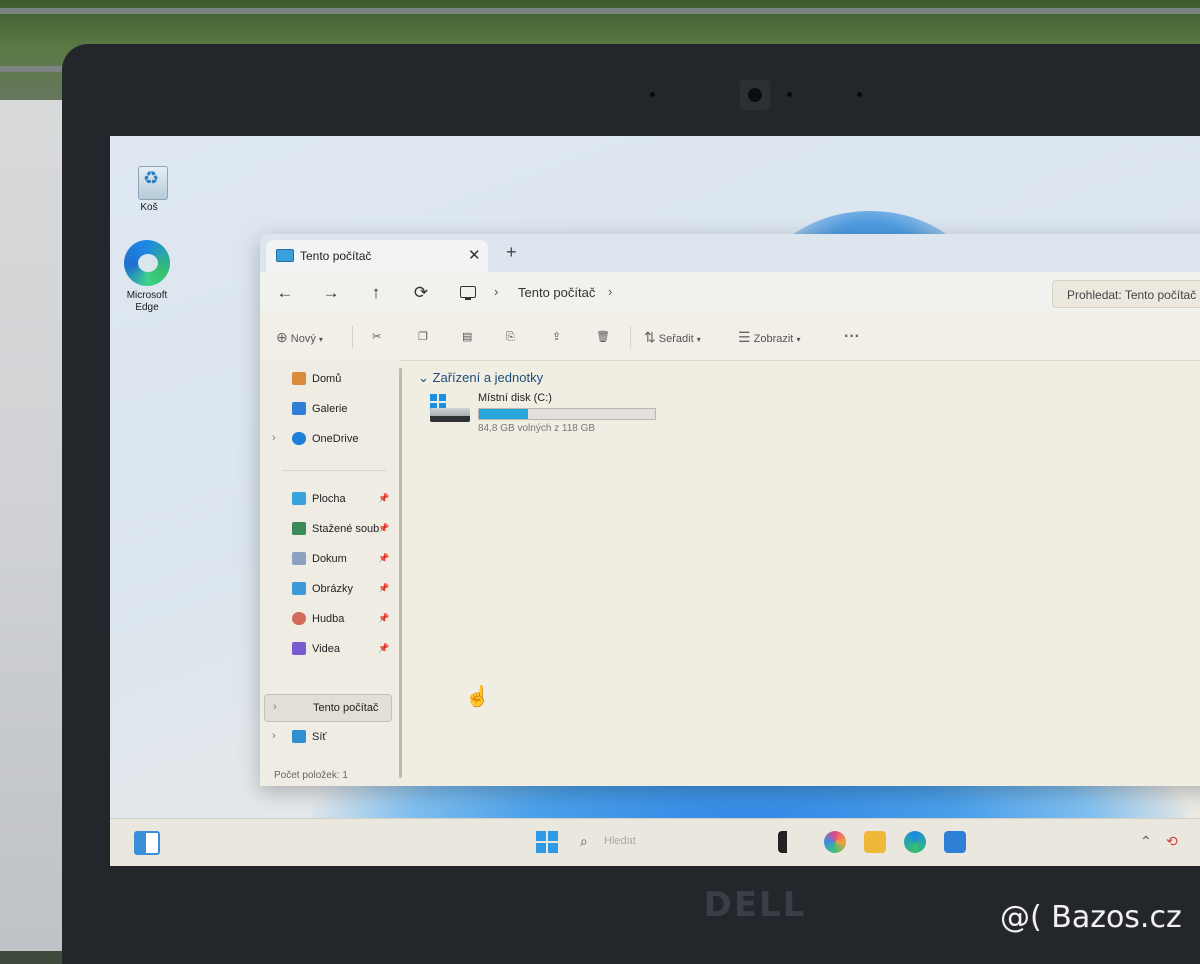 This screenshot has width=1200, height=964. What do you see at coordinates (328, 559) in the screenshot?
I see `sidebar-item-documents: Dokum 📌` at bounding box center [328, 559].